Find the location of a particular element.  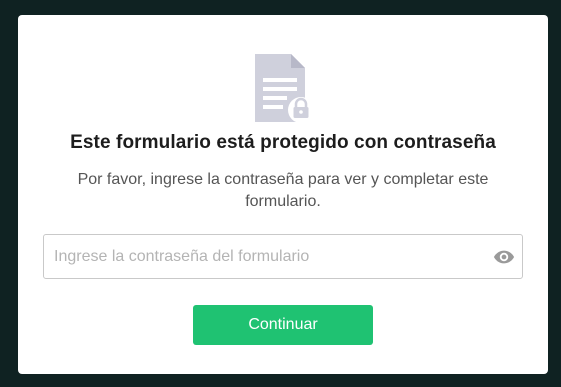

eye-icon is located at coordinates (504, 257).